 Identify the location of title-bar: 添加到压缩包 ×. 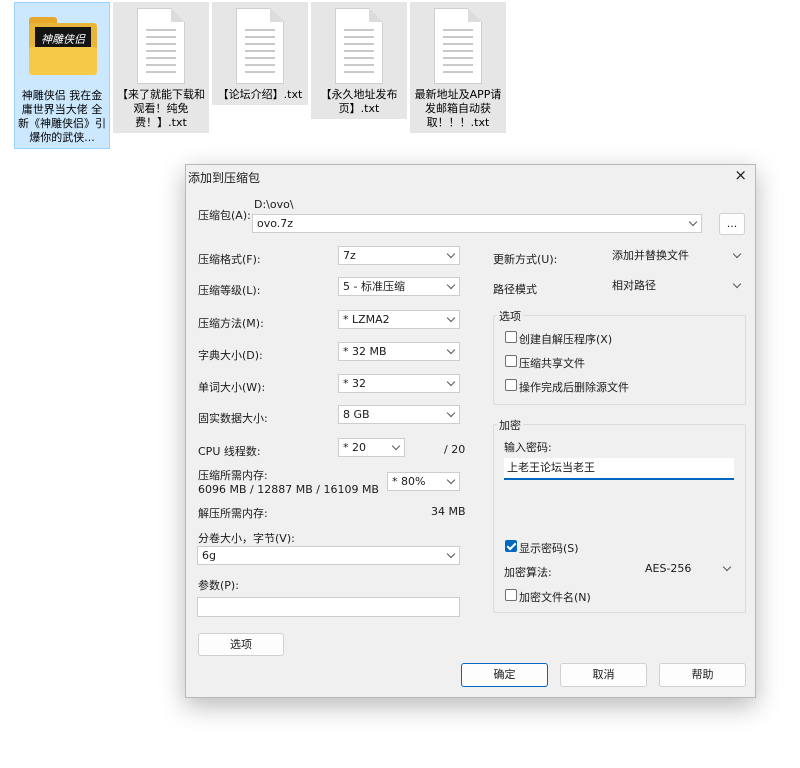
(470, 176).